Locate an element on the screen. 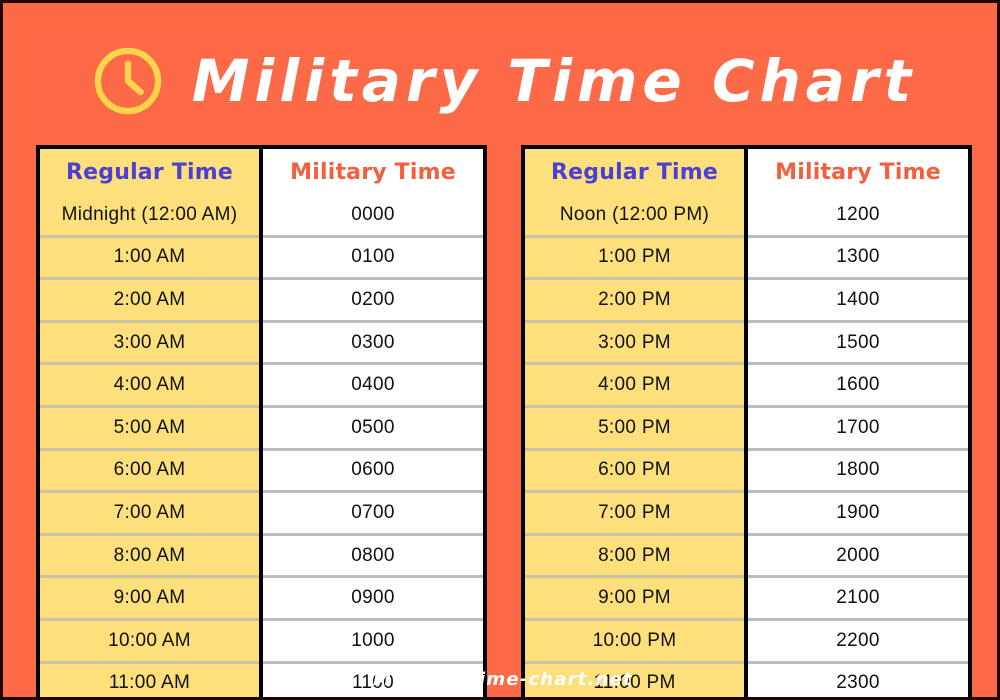  regular-time-cell: 3:00 PM is located at coordinates (635, 343).